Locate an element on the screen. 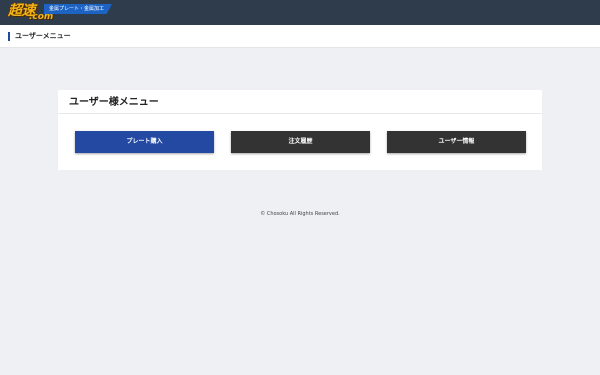 The height and width of the screenshot is (375, 600). logo-tagline: 金属プレート・金属加工 is located at coordinates (78, 9).